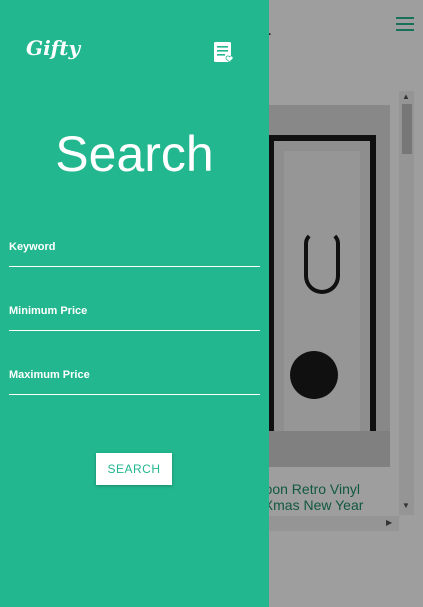 This screenshot has height=607, width=423. Describe the element at coordinates (53, 48) in the screenshot. I see `app-logo: Gifty` at that location.